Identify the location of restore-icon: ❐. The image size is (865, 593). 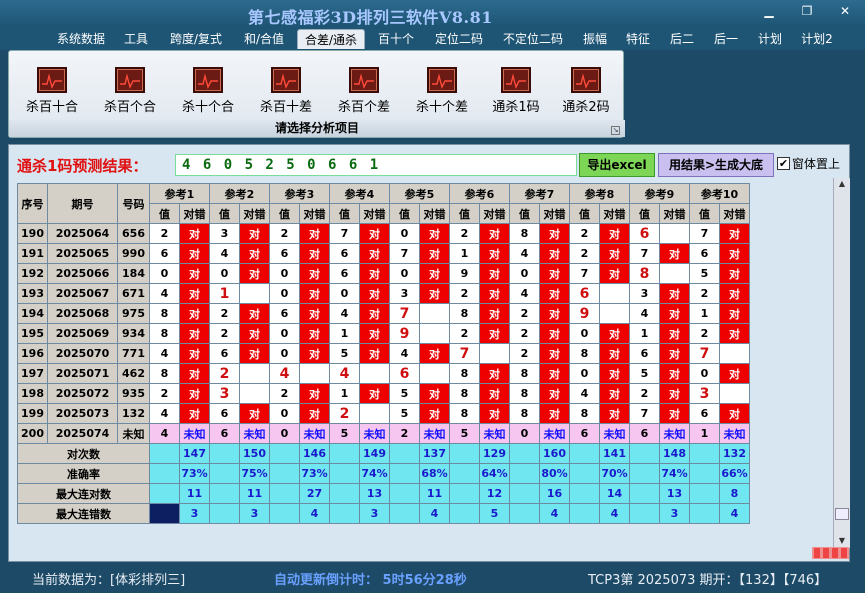
(807, 11).